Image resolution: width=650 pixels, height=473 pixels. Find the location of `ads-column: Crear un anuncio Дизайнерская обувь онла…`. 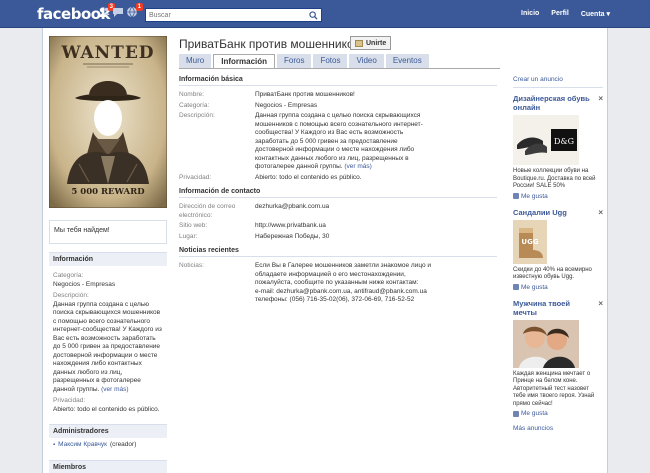

ads-column: Crear un anuncio Дизайнерская обувь онла… is located at coordinates (558, 254).